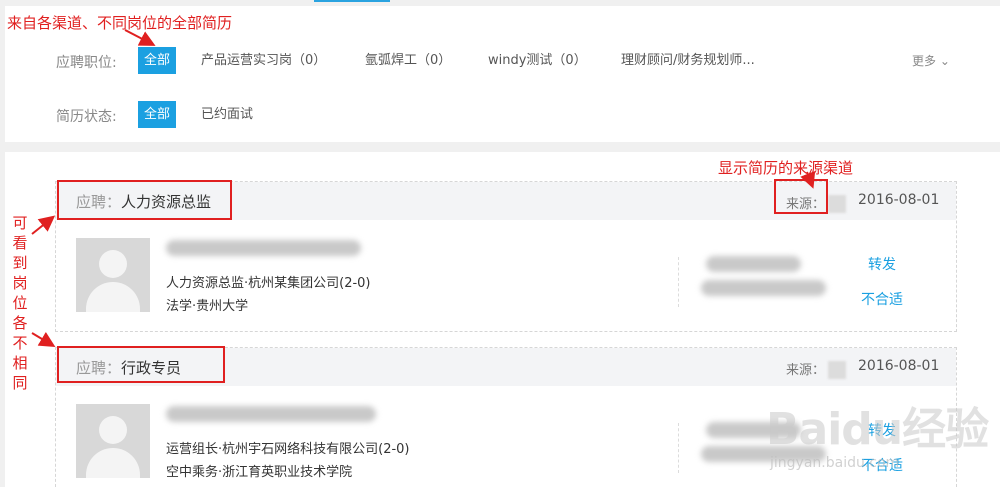 Image resolution: width=1000 pixels, height=487 pixels. Describe the element at coordinates (157, 114) in the screenshot. I see `status-option-all: 全部` at that location.